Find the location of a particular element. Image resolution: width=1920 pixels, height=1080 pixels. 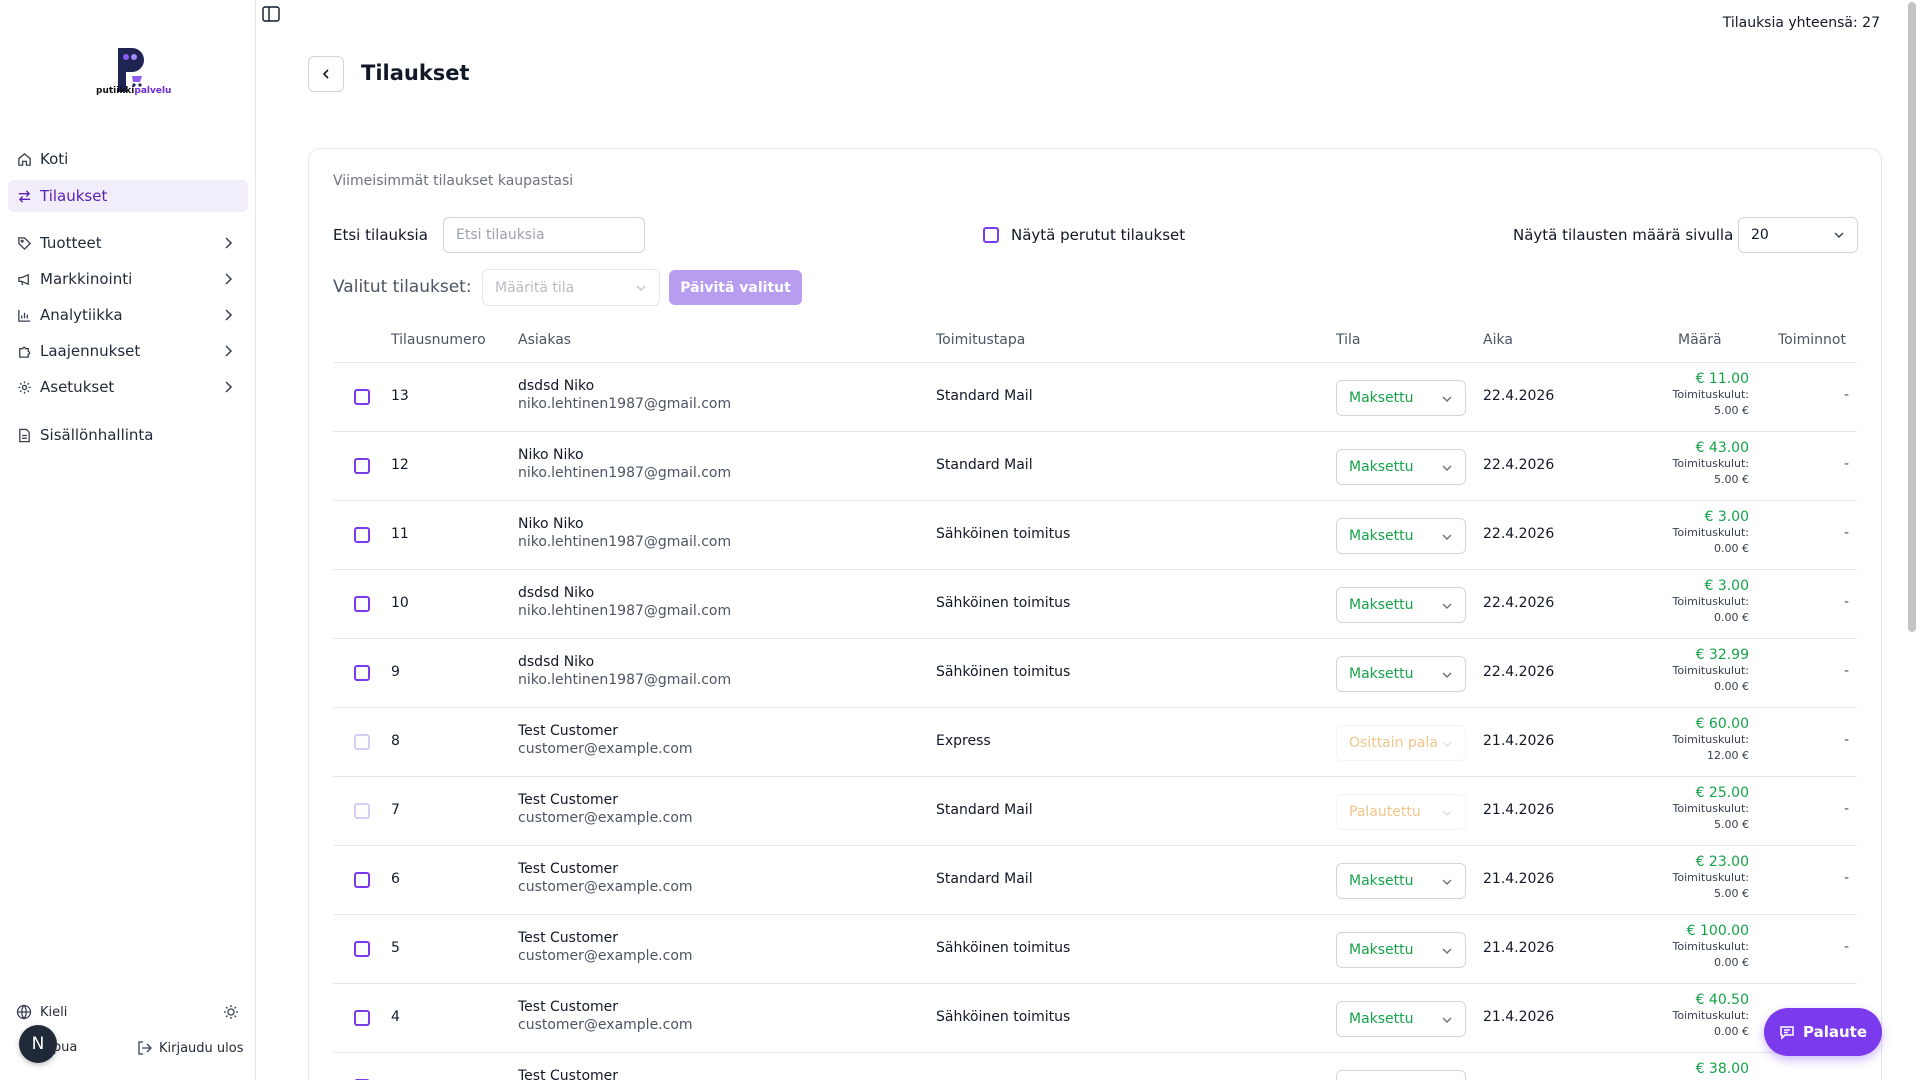

status-value: Osittain pala is located at coordinates (1393, 743).